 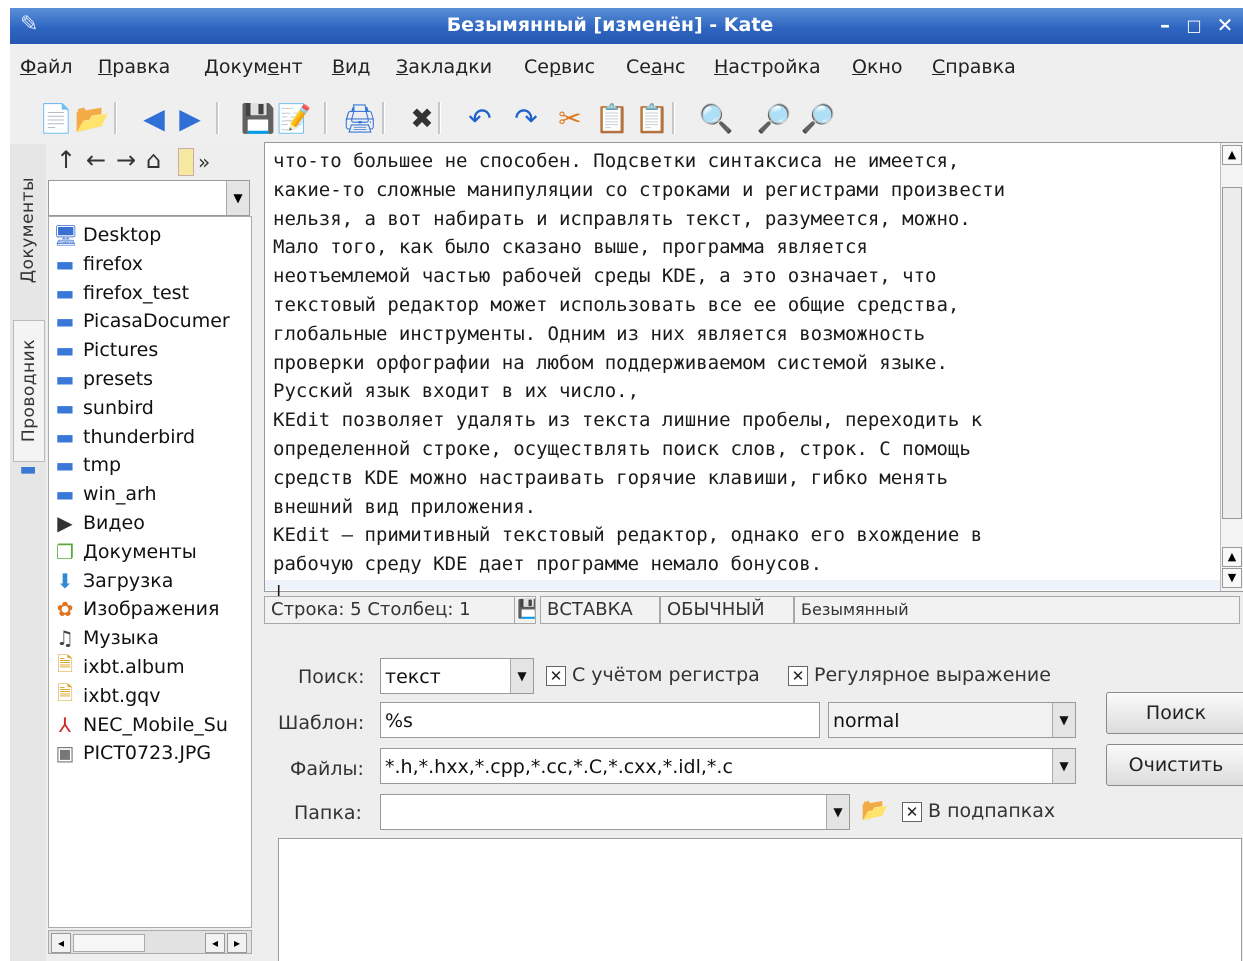 What do you see at coordinates (66, 235) in the screenshot?
I see `desktop-icon: 🖥` at bounding box center [66, 235].